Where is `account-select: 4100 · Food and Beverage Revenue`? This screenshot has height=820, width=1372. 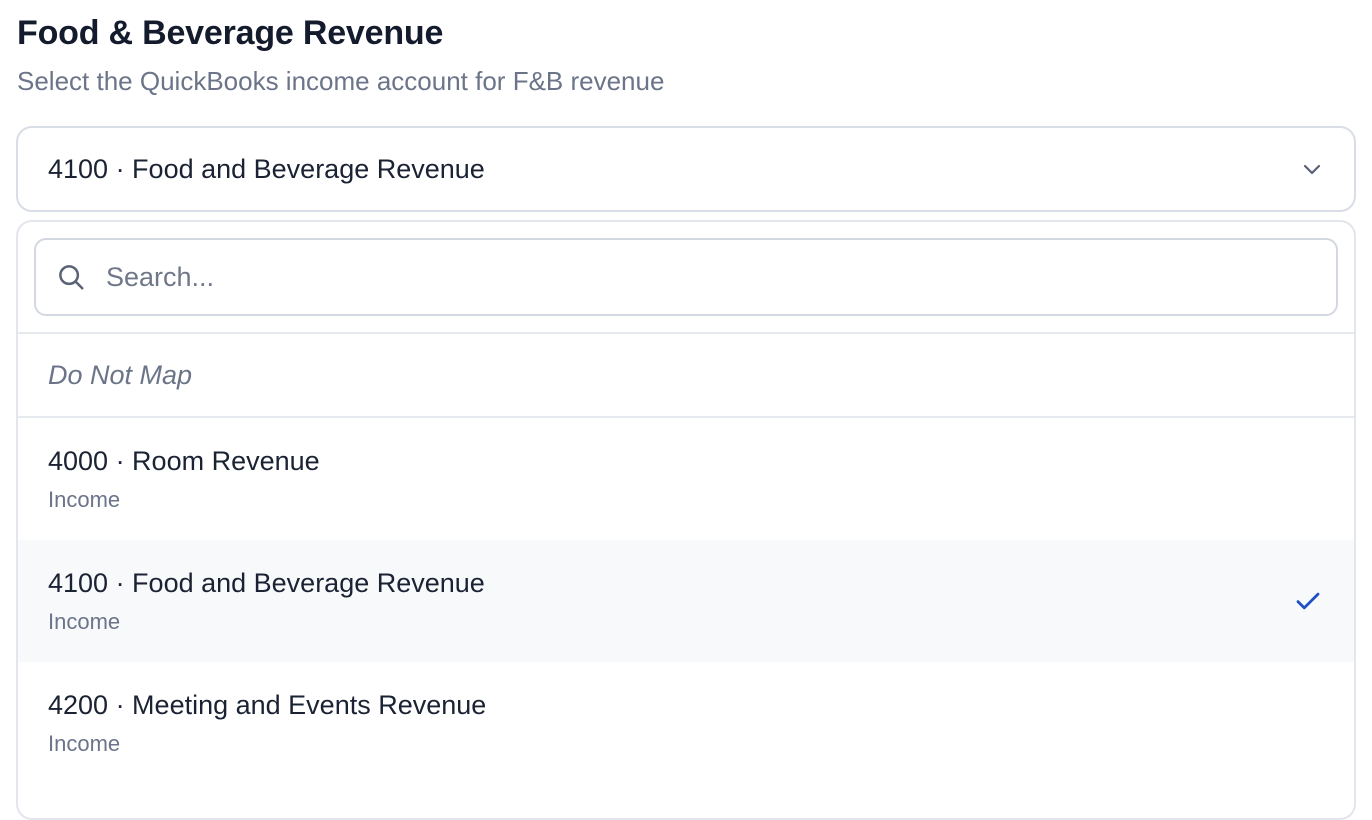 account-select: 4100 · Food and Beverage Revenue is located at coordinates (686, 169).